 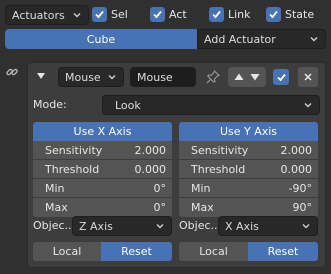 I want to click on x-sensitivity-field: Sensitivity 2.000, so click(x=102, y=150).